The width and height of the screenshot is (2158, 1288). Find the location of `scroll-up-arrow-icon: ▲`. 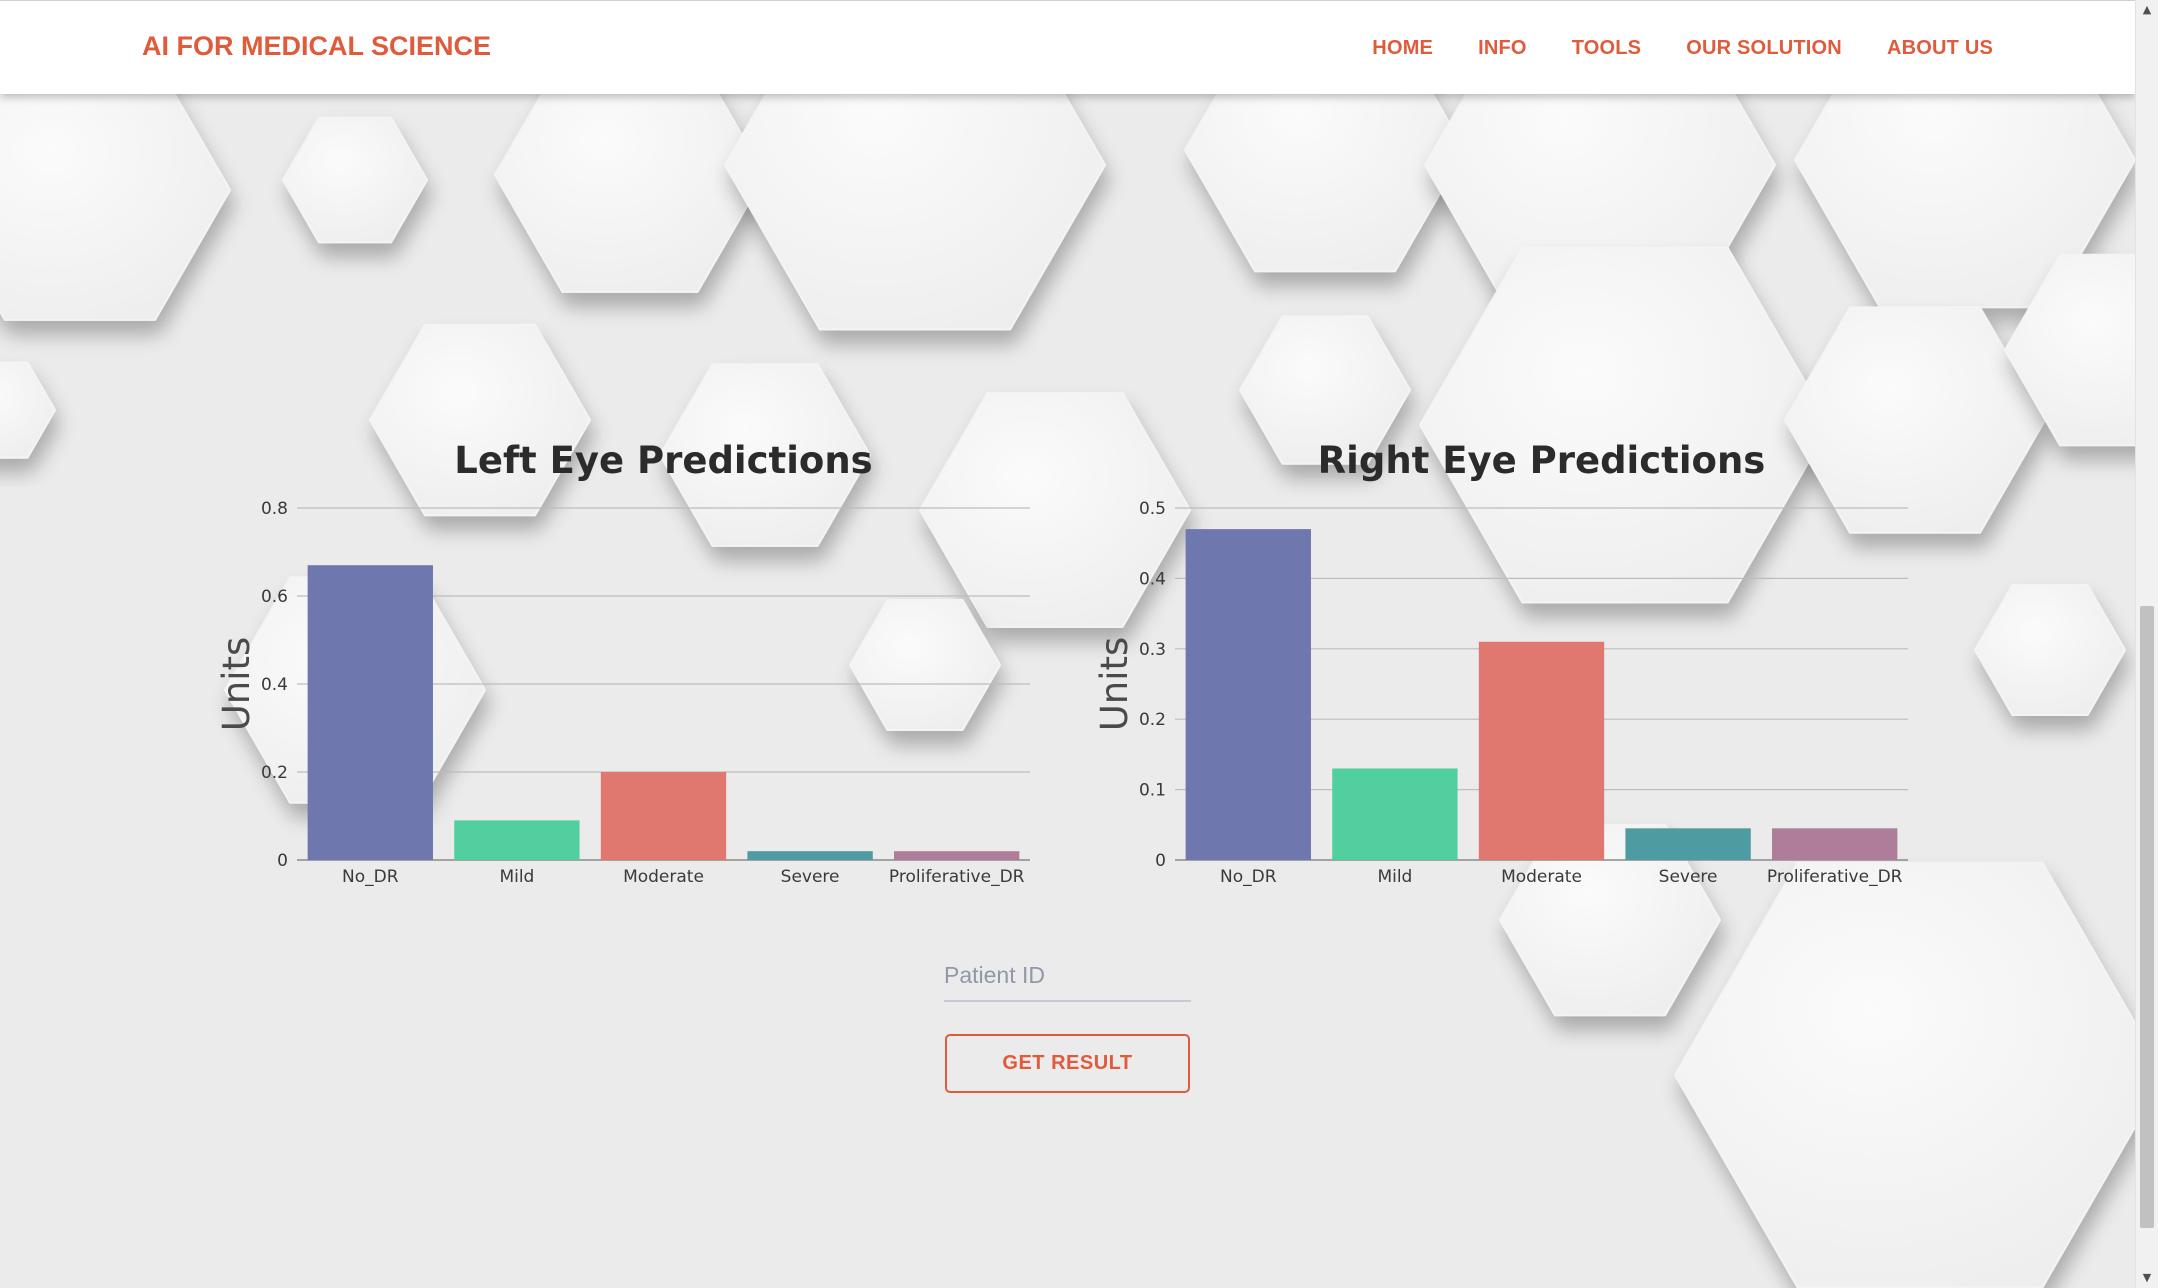

scroll-up-arrow-icon: ▲ is located at coordinates (2147, 10).